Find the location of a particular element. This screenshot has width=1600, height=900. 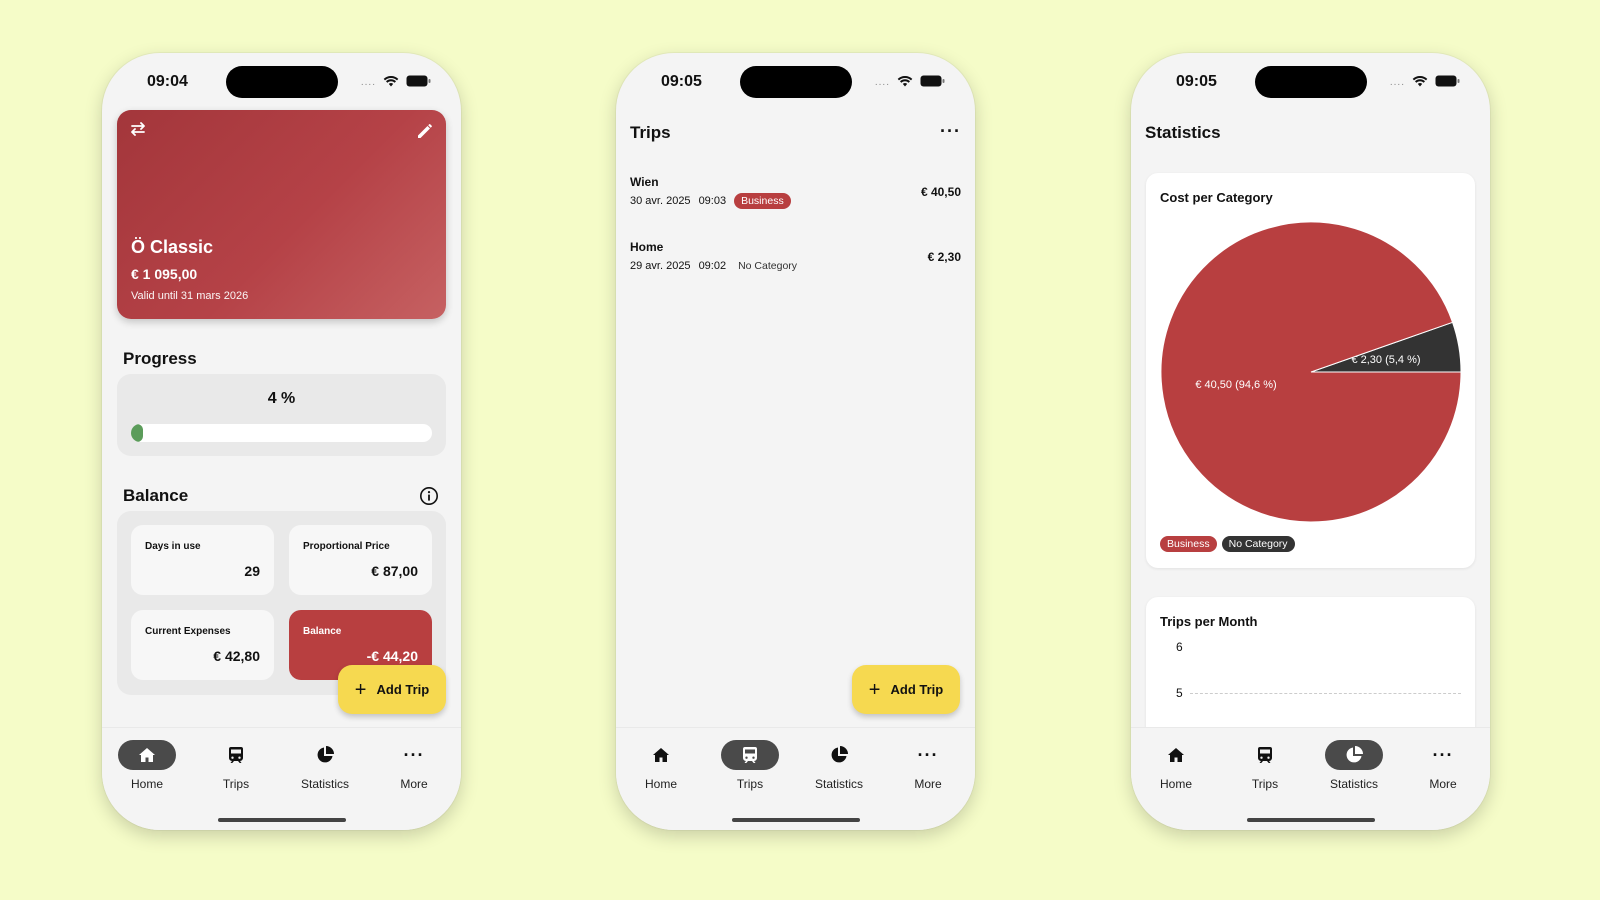

days-in-use-tile: Days in use 29 is located at coordinates (202, 560).